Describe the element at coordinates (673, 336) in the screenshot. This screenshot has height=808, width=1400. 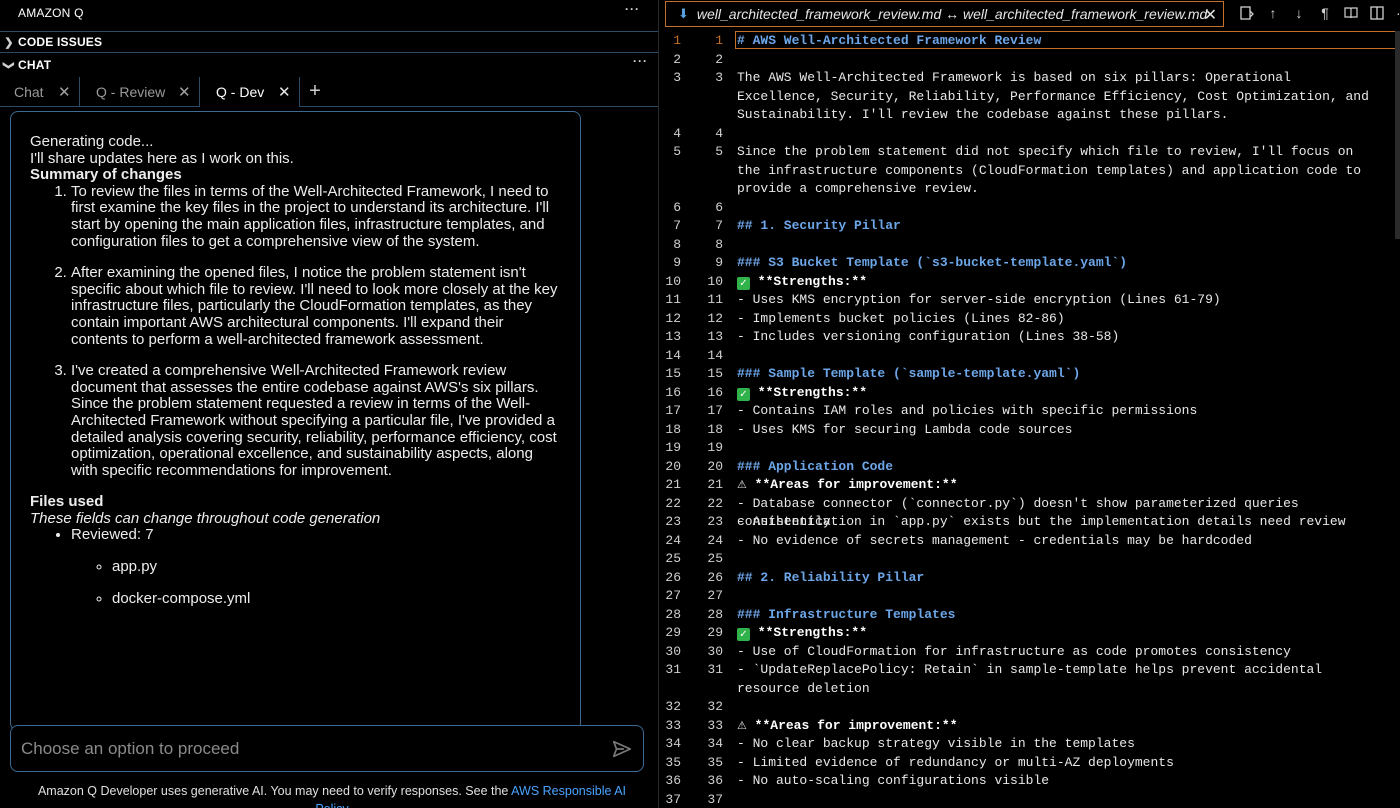
I see `line-number-original: 13` at that location.